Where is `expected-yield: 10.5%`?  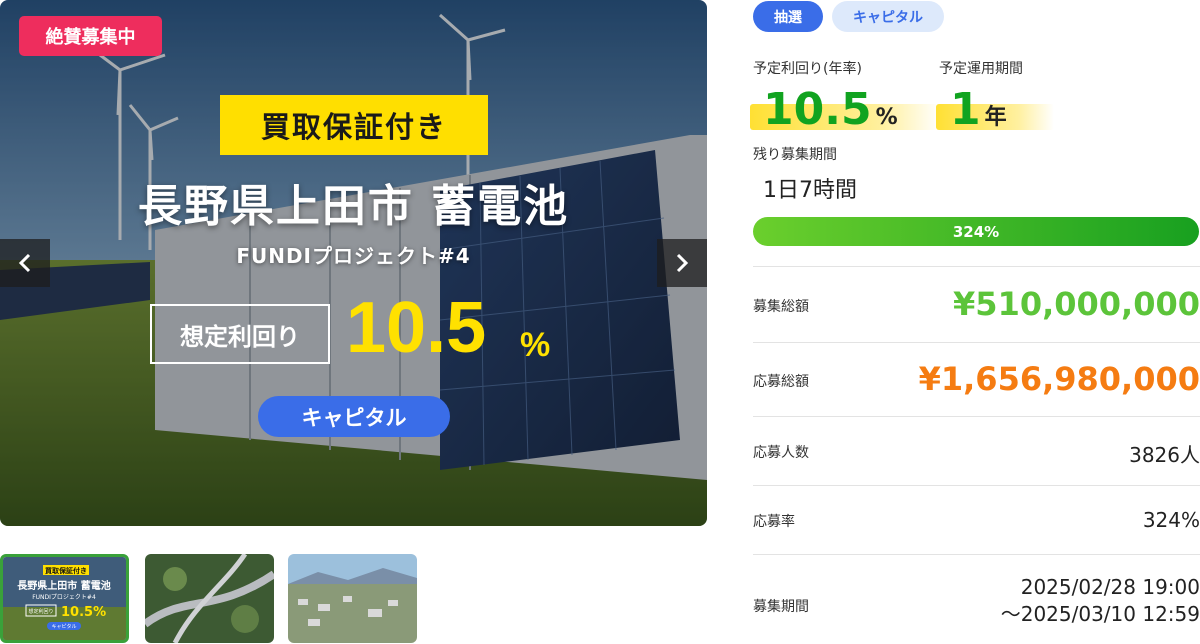 expected-yield: 10.5% is located at coordinates (830, 110).